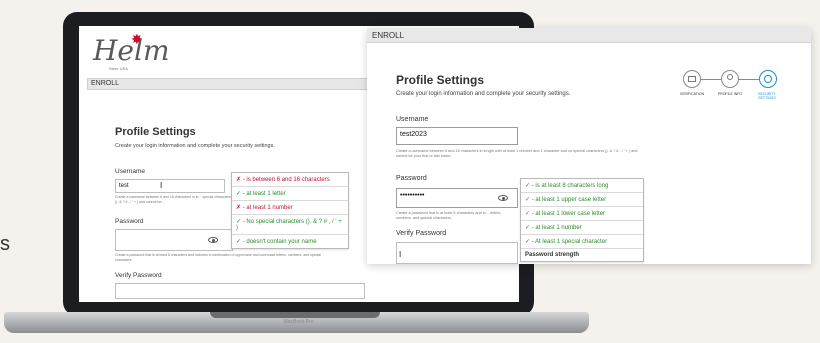 The height and width of the screenshot is (343, 820). Describe the element at coordinates (118, 68) in the screenshot. I see `logo-tagline: Steer USA` at that location.